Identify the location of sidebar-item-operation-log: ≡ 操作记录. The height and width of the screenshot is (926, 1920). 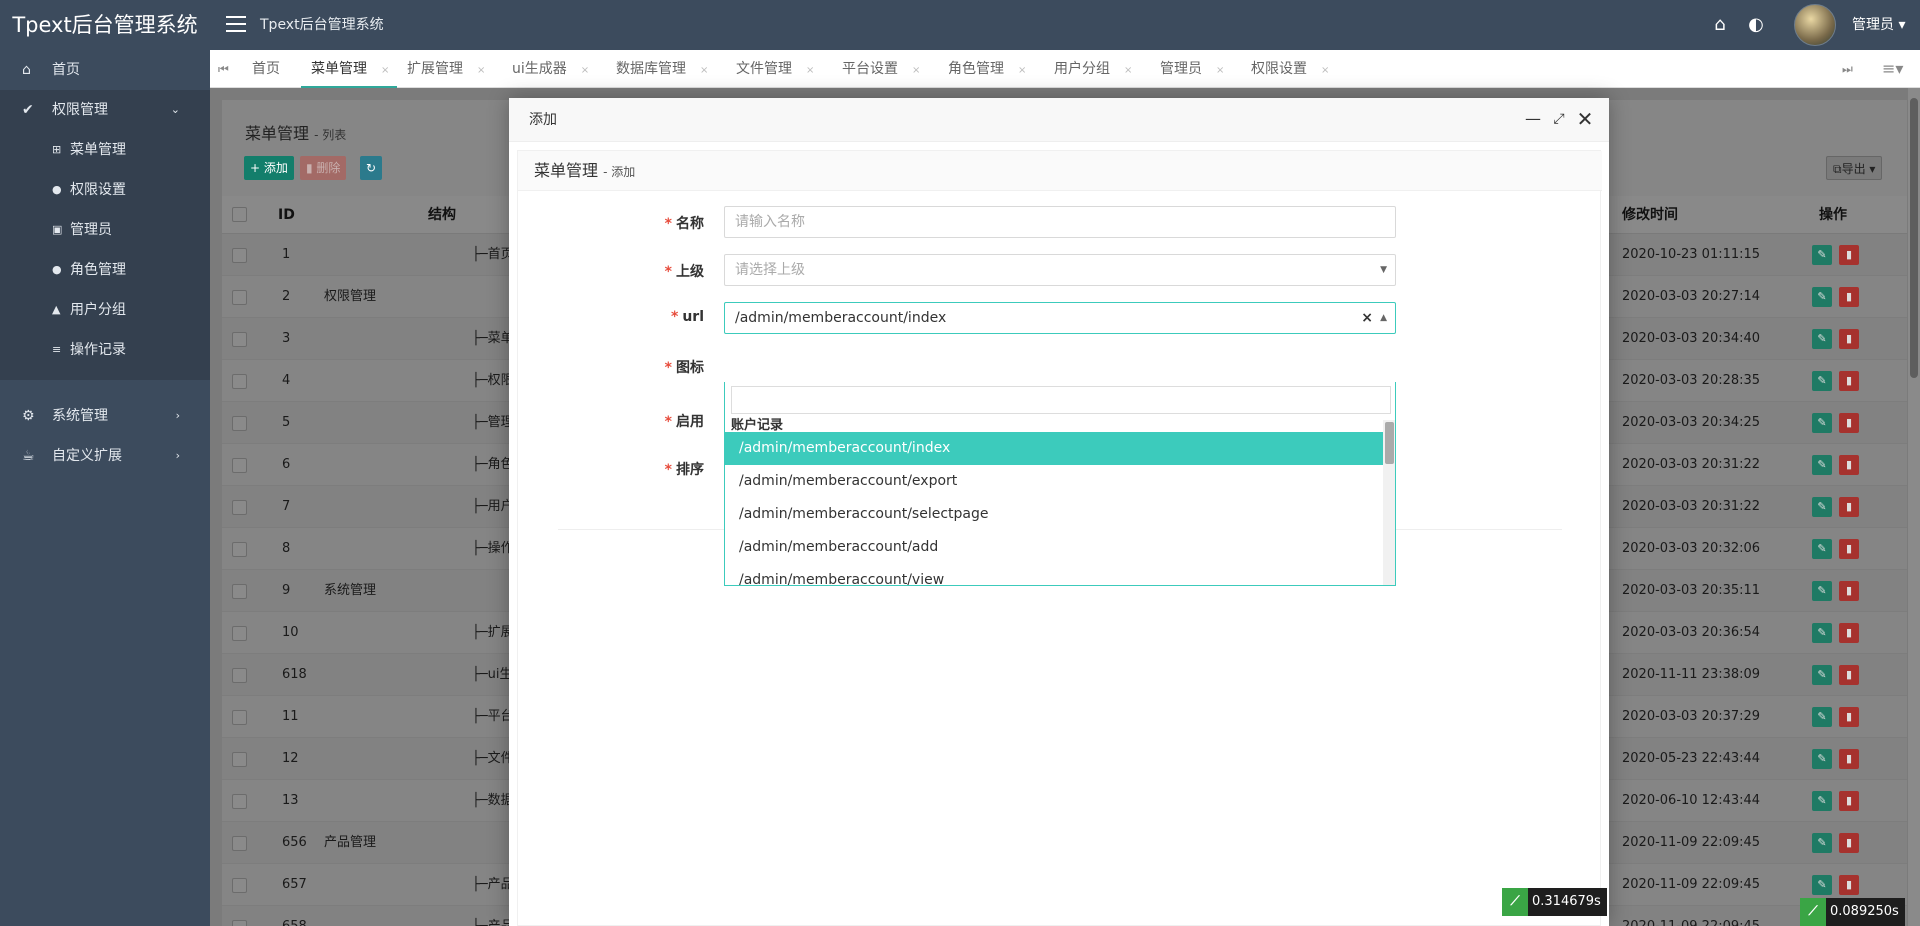
(105, 350).